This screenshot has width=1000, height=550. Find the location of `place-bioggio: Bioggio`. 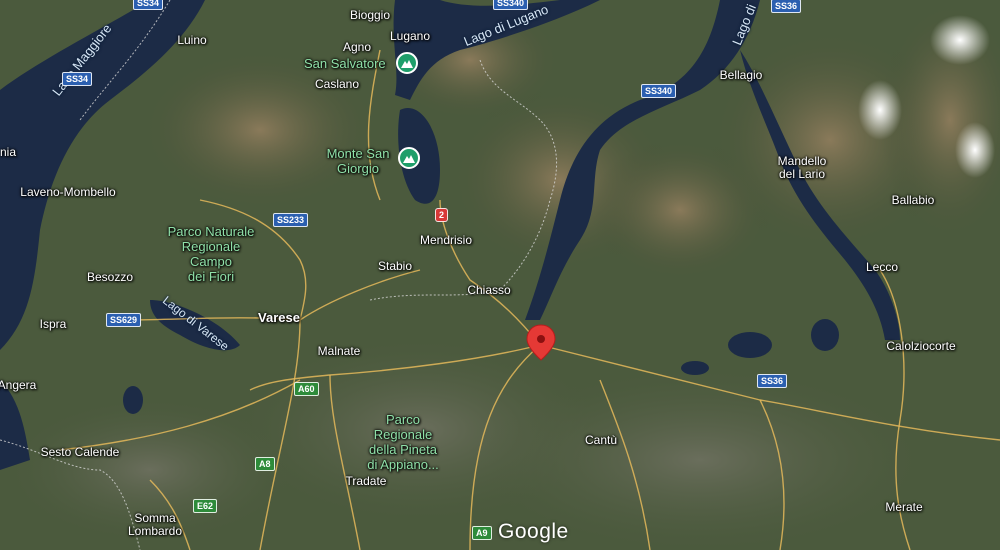

place-bioggio: Bioggio is located at coordinates (370, 15).